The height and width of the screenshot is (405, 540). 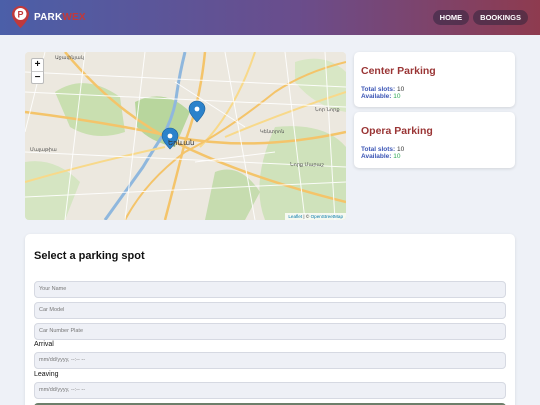 I want to click on form-title: Select a parking spot, so click(x=89, y=256).